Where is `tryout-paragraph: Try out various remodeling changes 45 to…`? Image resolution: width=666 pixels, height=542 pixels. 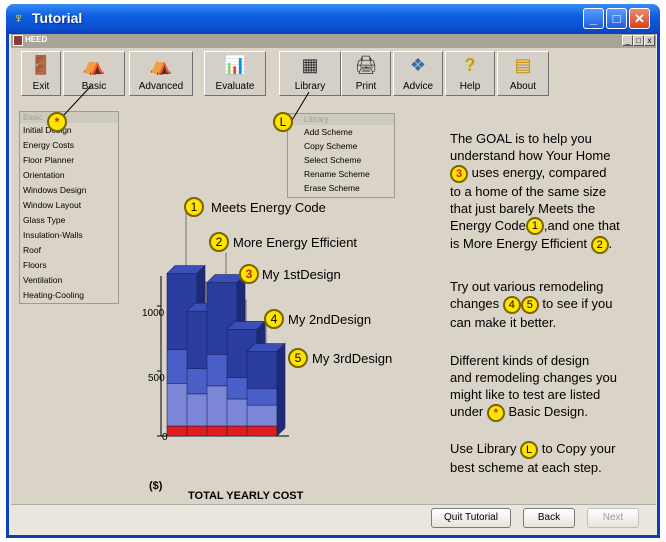 tryout-paragraph: Try out various remodeling changes 45 to… is located at coordinates (531, 304).